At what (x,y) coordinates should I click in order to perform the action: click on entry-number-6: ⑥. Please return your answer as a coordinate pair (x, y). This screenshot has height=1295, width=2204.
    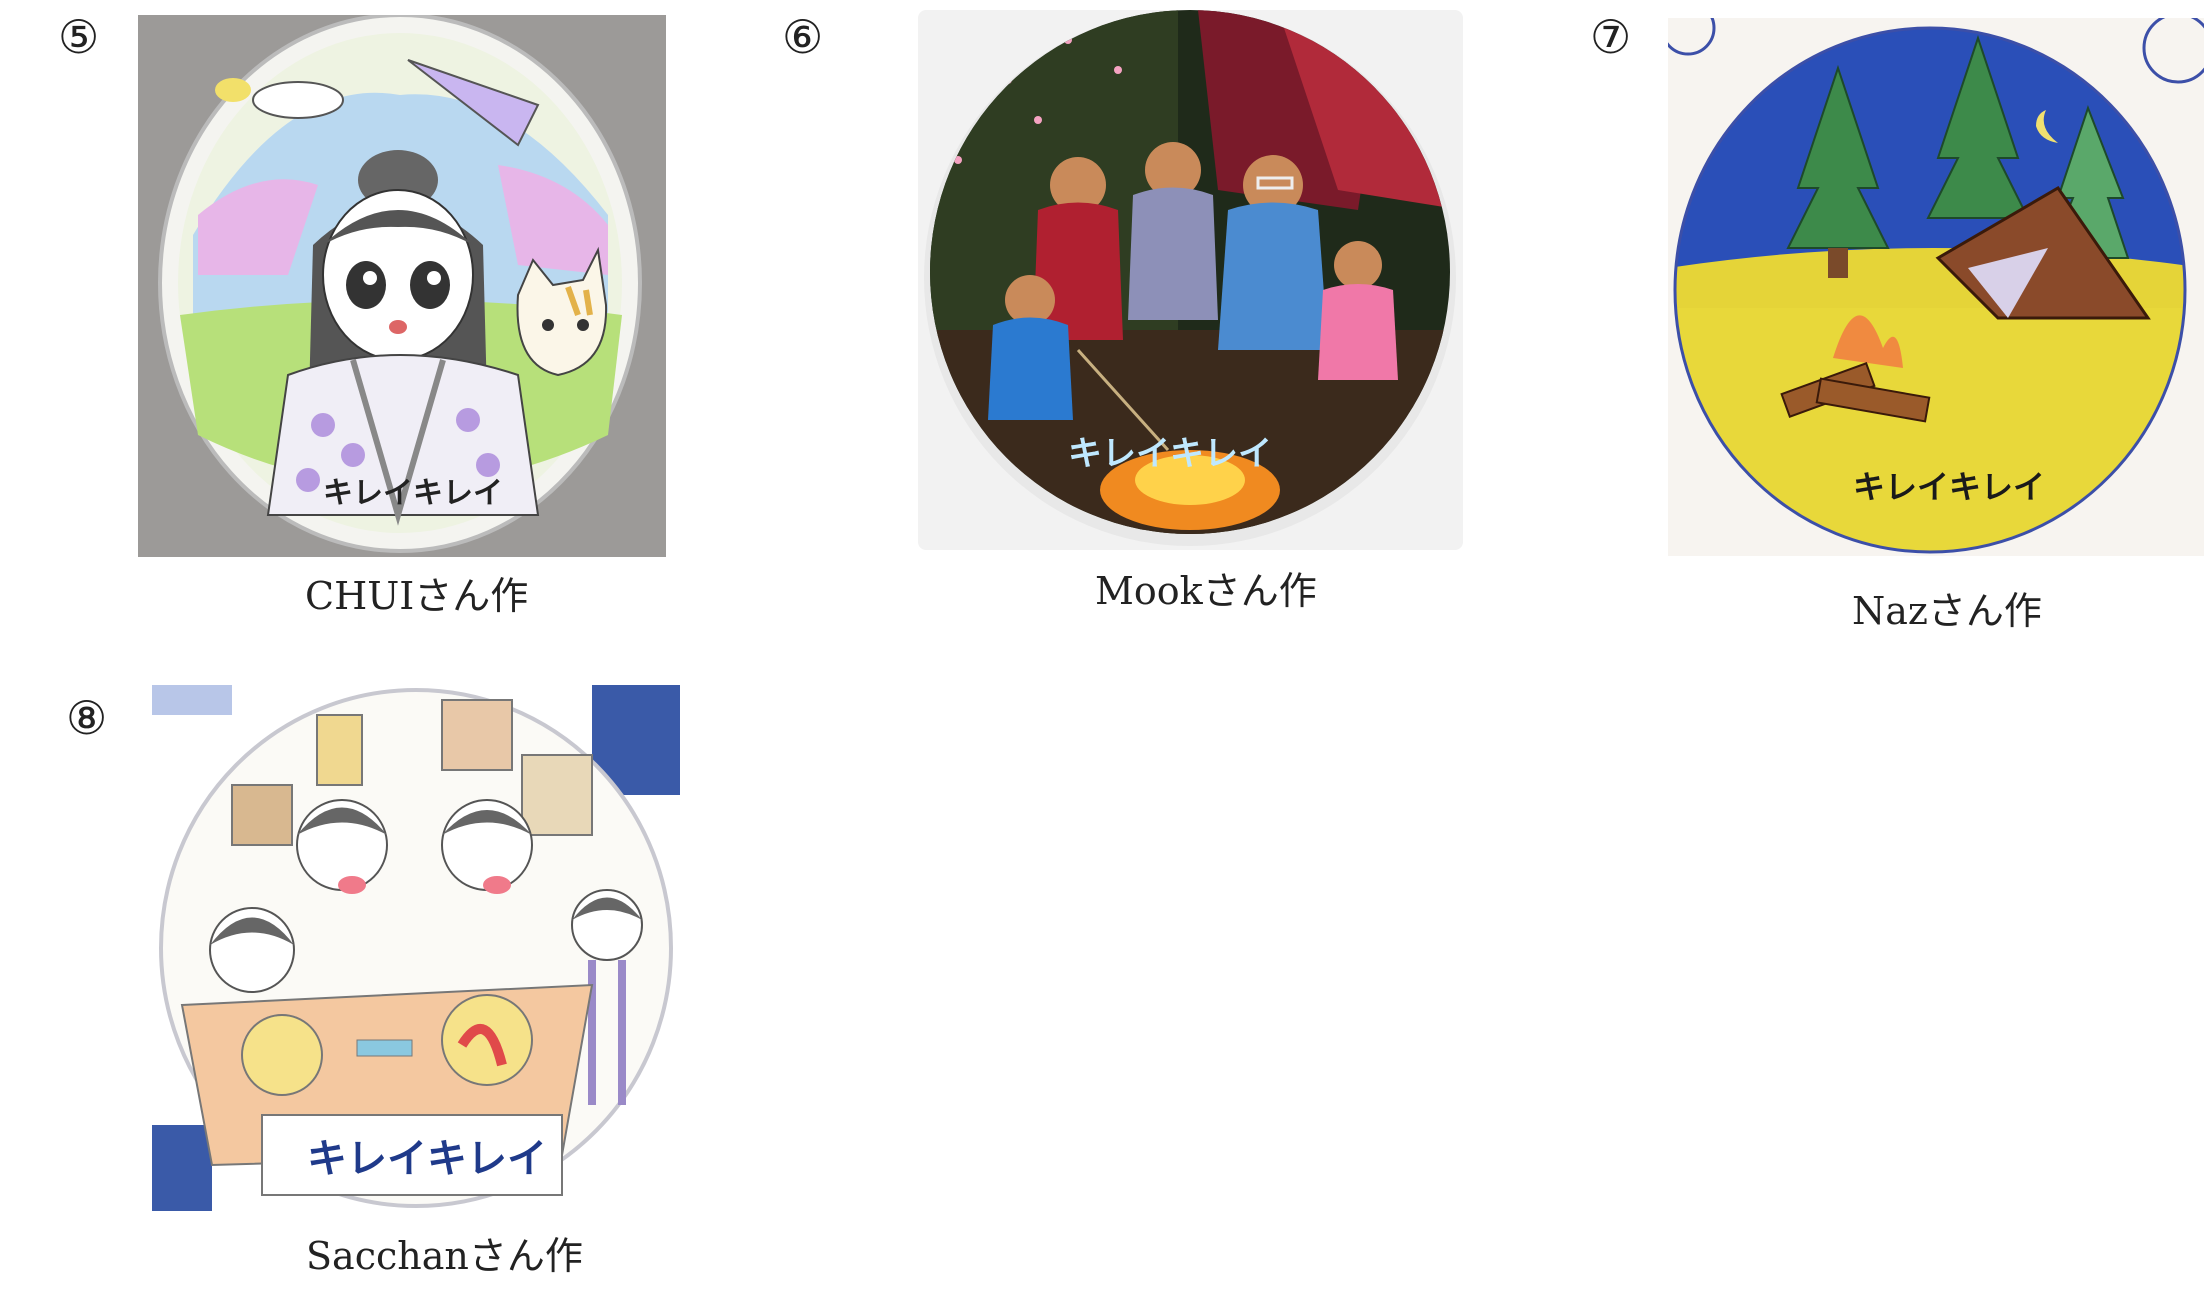
    Looking at the image, I should click on (803, 37).